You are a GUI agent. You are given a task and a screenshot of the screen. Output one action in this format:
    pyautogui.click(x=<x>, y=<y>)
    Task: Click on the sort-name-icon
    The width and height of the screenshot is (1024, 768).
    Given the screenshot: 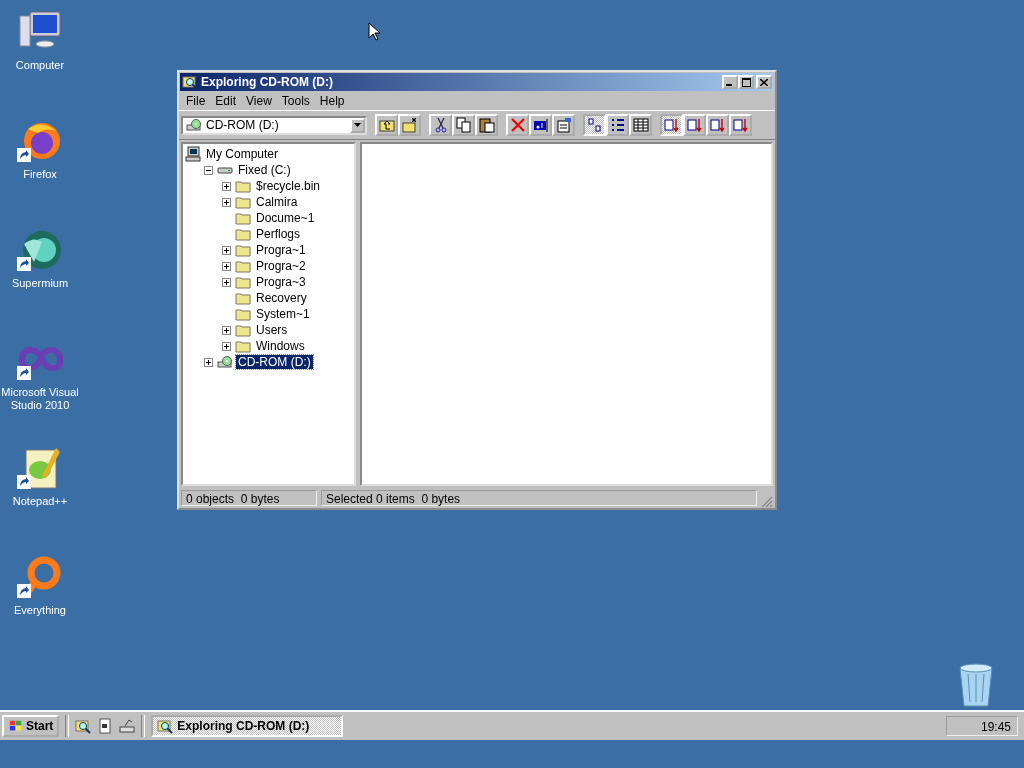 What is the action you would take?
    pyautogui.click(x=671, y=125)
    